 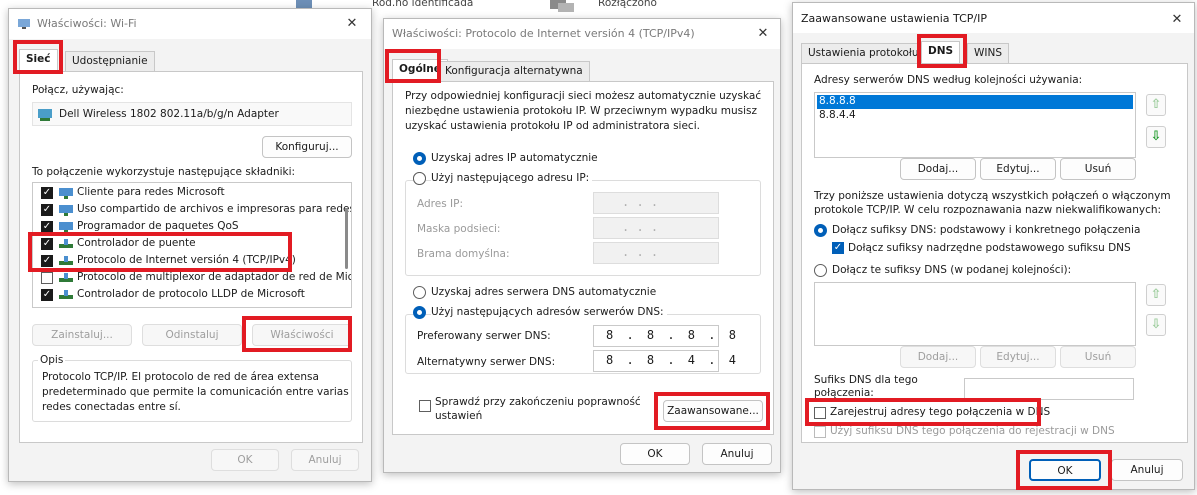 What do you see at coordinates (988, 53) in the screenshot?
I see `tab-wins: WINS` at bounding box center [988, 53].